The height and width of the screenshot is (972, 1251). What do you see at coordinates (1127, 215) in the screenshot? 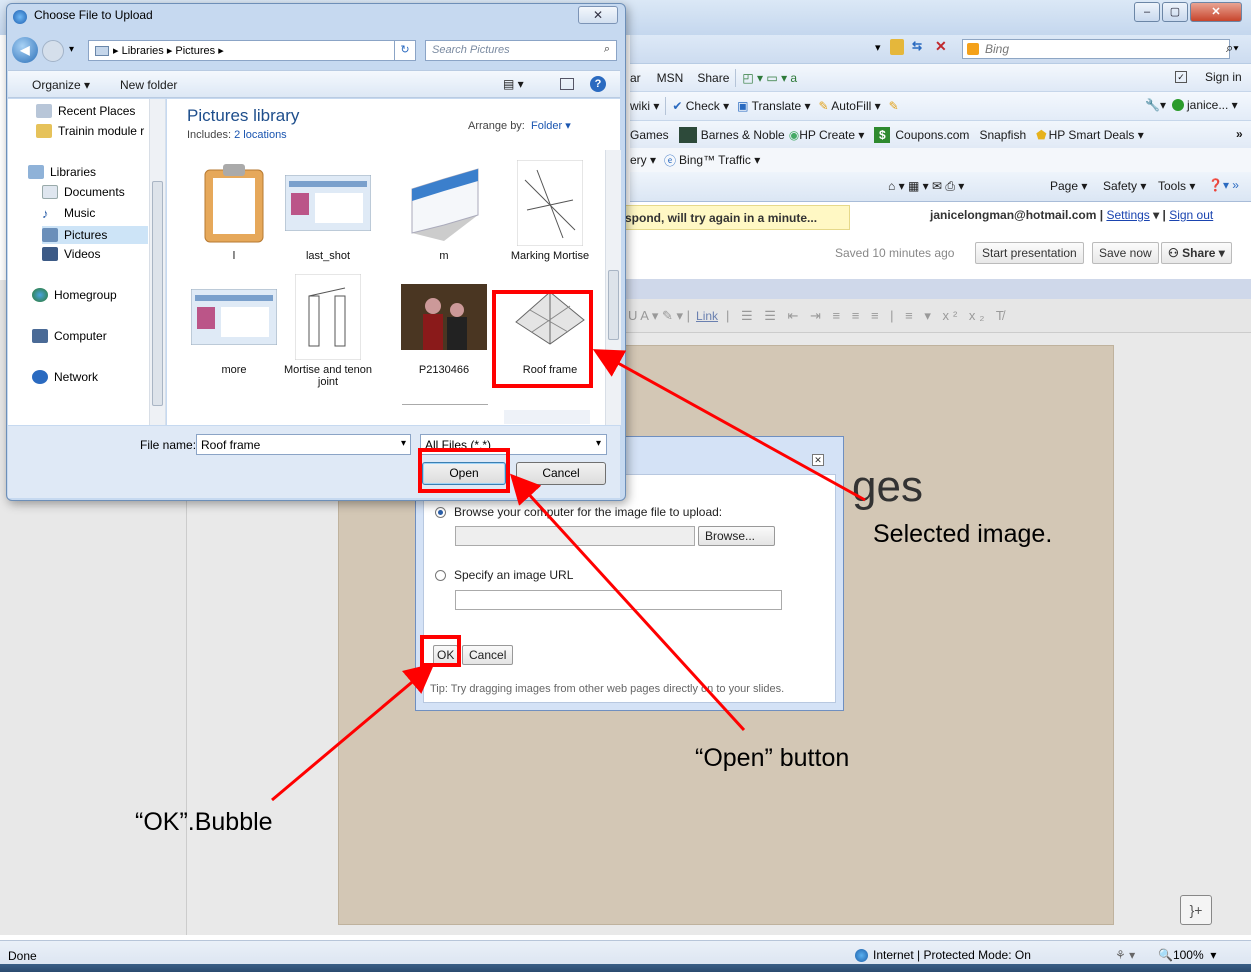
I see `settings-link: Settings` at bounding box center [1127, 215].